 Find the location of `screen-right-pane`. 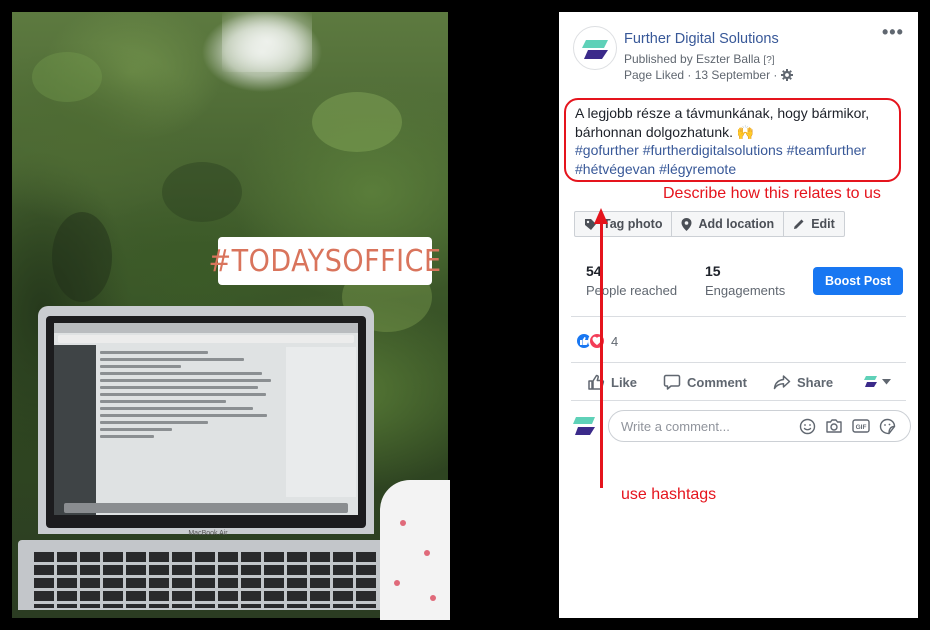

screen-right-pane is located at coordinates (321, 422).